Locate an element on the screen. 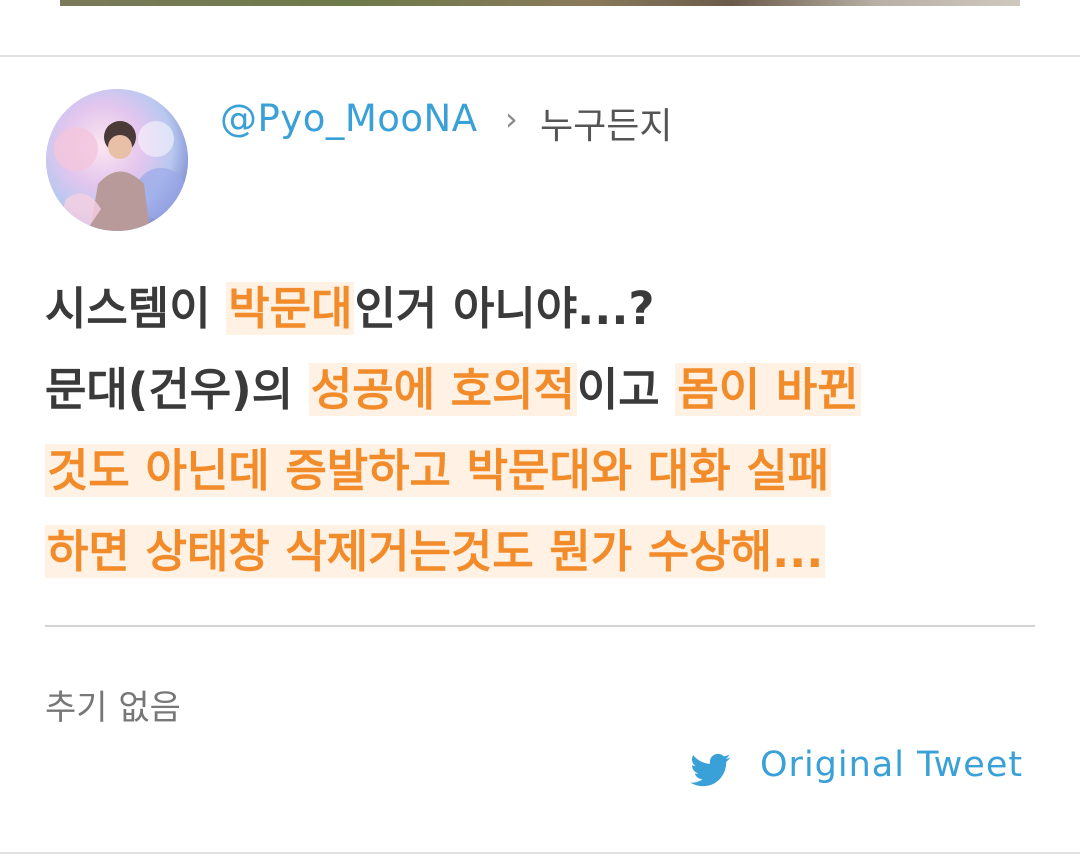  list-name: 누구든지 is located at coordinates (606, 123).